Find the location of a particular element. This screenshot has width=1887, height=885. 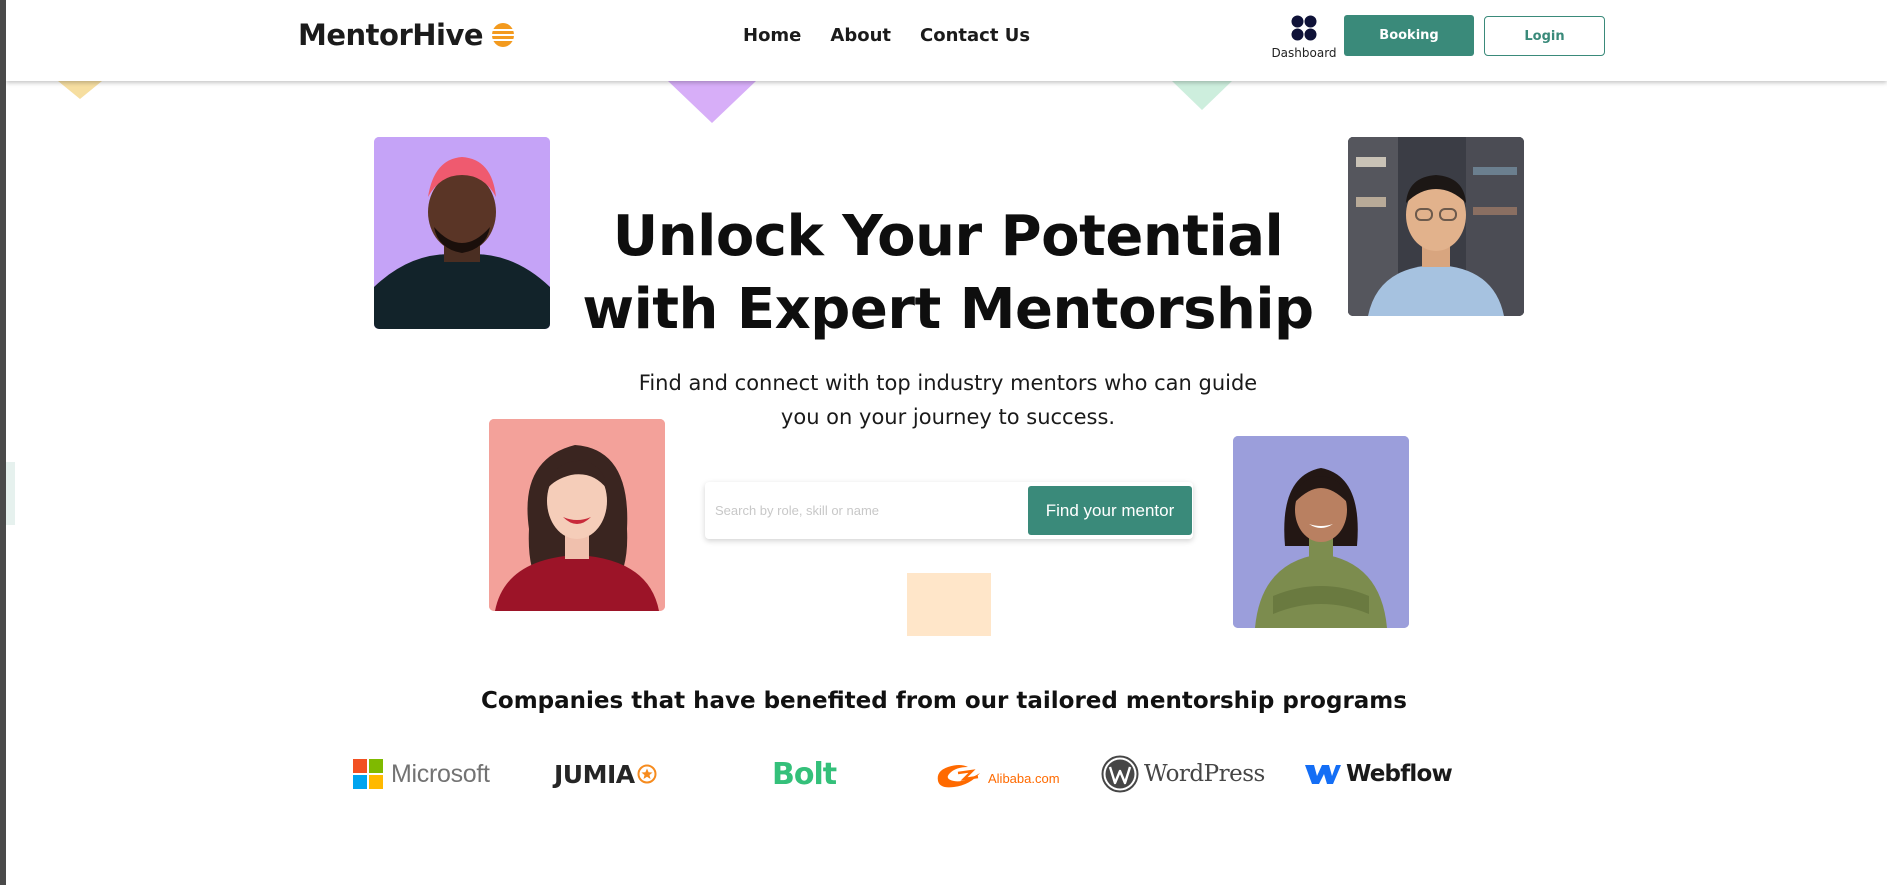

decor-triangle-green is located at coordinates (1202, 95).